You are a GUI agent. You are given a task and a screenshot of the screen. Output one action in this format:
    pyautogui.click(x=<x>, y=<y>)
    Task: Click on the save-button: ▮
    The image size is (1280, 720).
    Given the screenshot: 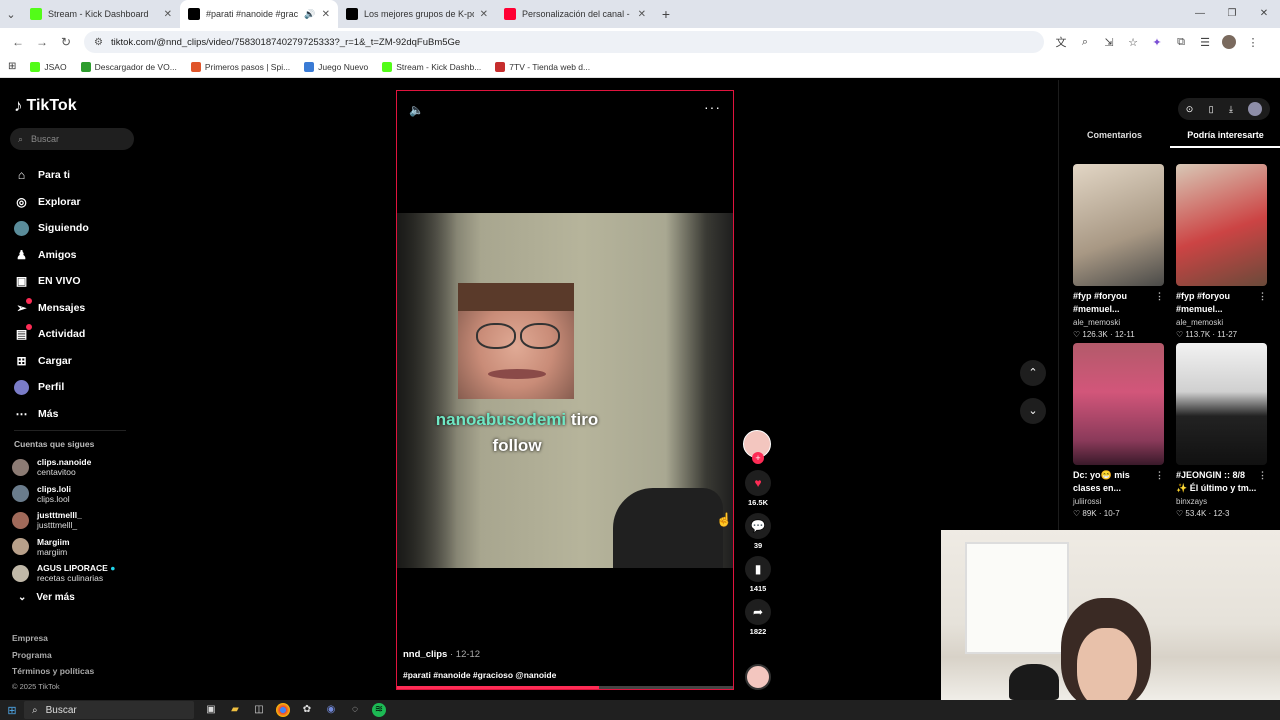 What is the action you would take?
    pyautogui.click(x=758, y=569)
    